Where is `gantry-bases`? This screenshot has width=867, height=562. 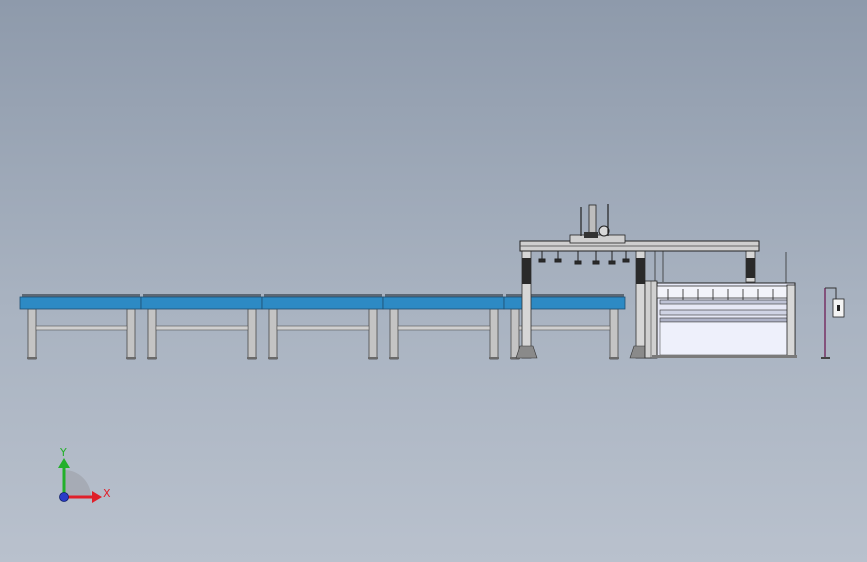 gantry-bases is located at coordinates (583, 352).